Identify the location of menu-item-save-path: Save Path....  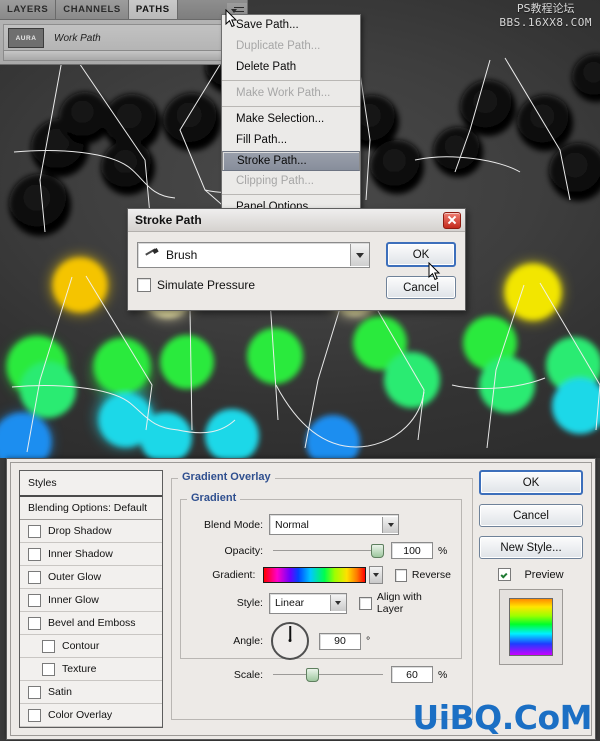
(291, 25).